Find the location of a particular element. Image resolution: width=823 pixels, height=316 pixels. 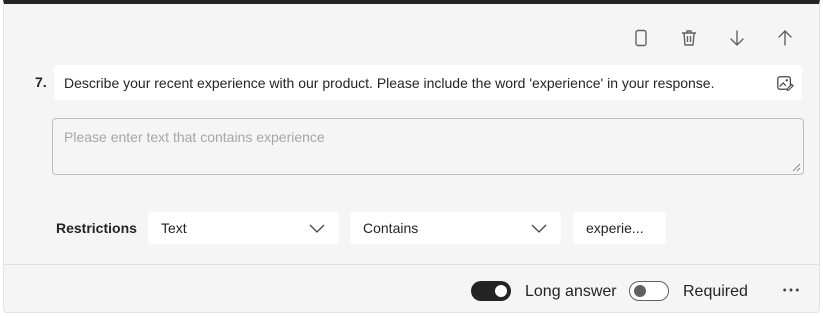

delete-icon is located at coordinates (689, 38).